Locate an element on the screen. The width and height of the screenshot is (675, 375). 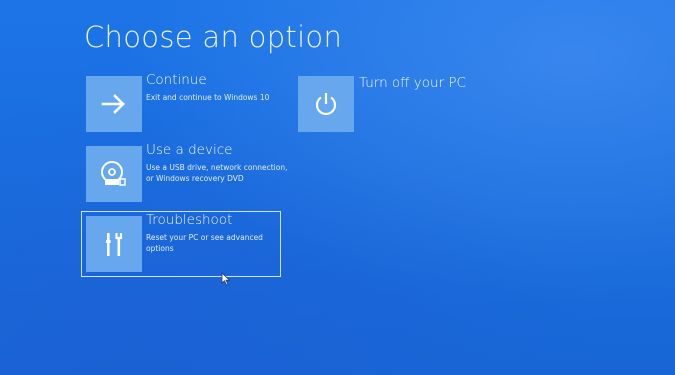
continue-tile is located at coordinates (114, 104).